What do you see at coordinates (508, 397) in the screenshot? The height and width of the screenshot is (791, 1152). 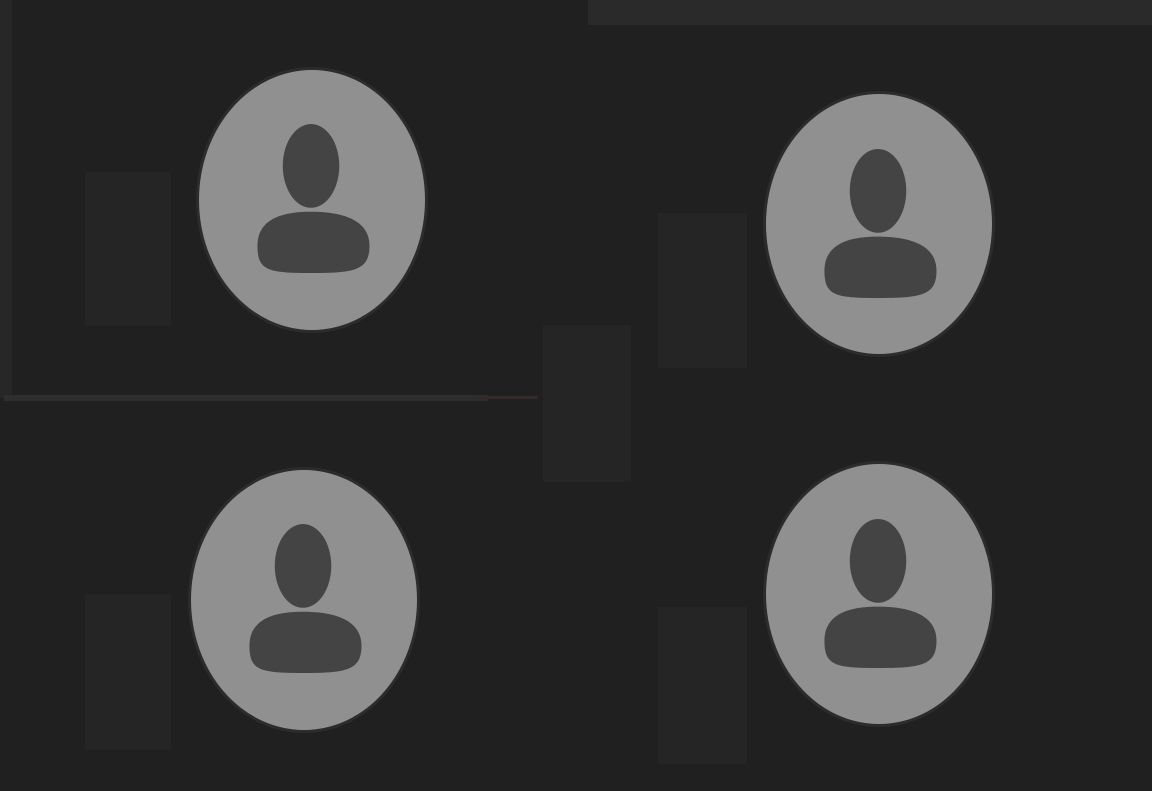 I see `grid-divider-accent` at bounding box center [508, 397].